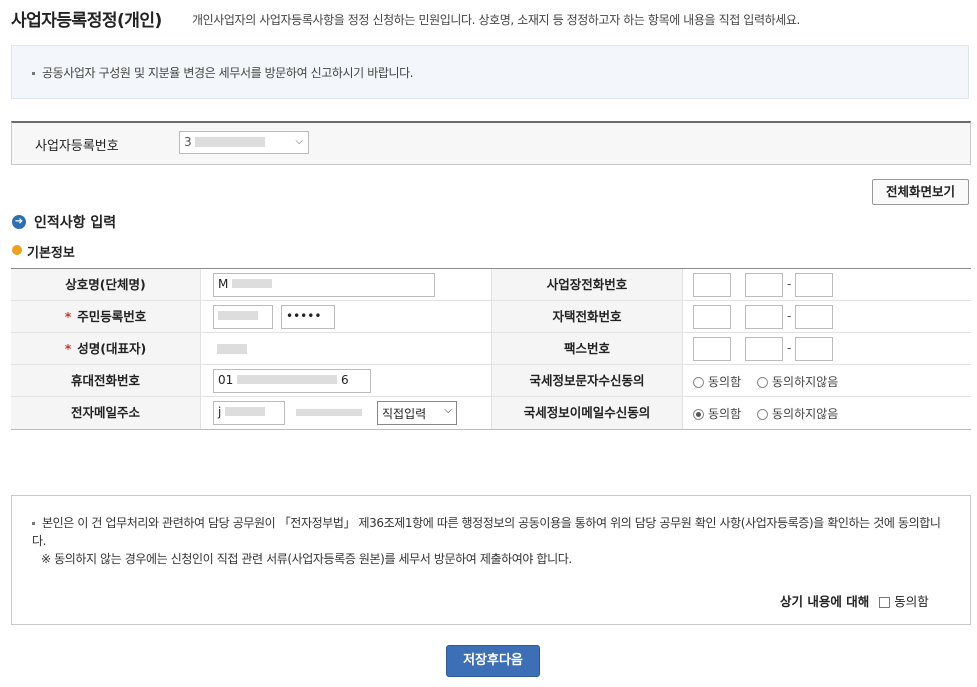 This screenshot has height=687, width=977. What do you see at coordinates (77, 146) in the screenshot?
I see `business-number-label: 사업자등록번호` at bounding box center [77, 146].